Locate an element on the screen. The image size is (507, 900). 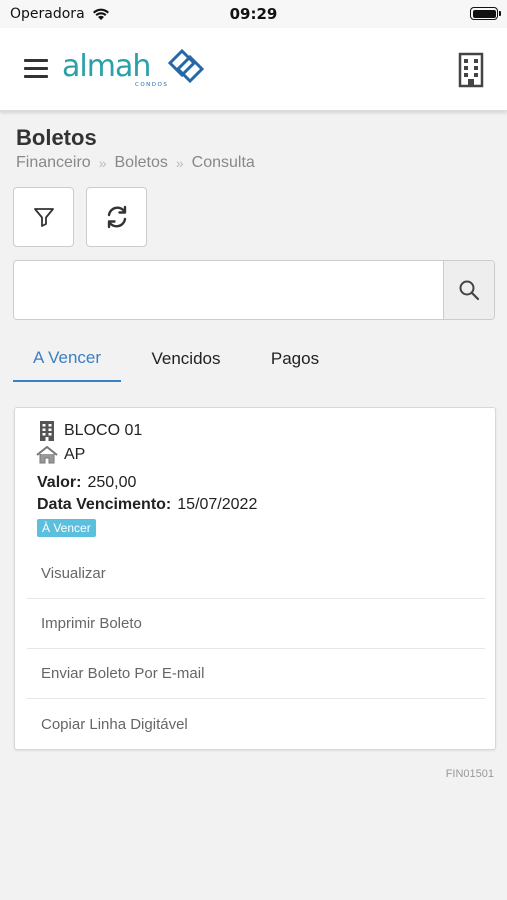
svg-text: almah is located at coordinates (106, 66).